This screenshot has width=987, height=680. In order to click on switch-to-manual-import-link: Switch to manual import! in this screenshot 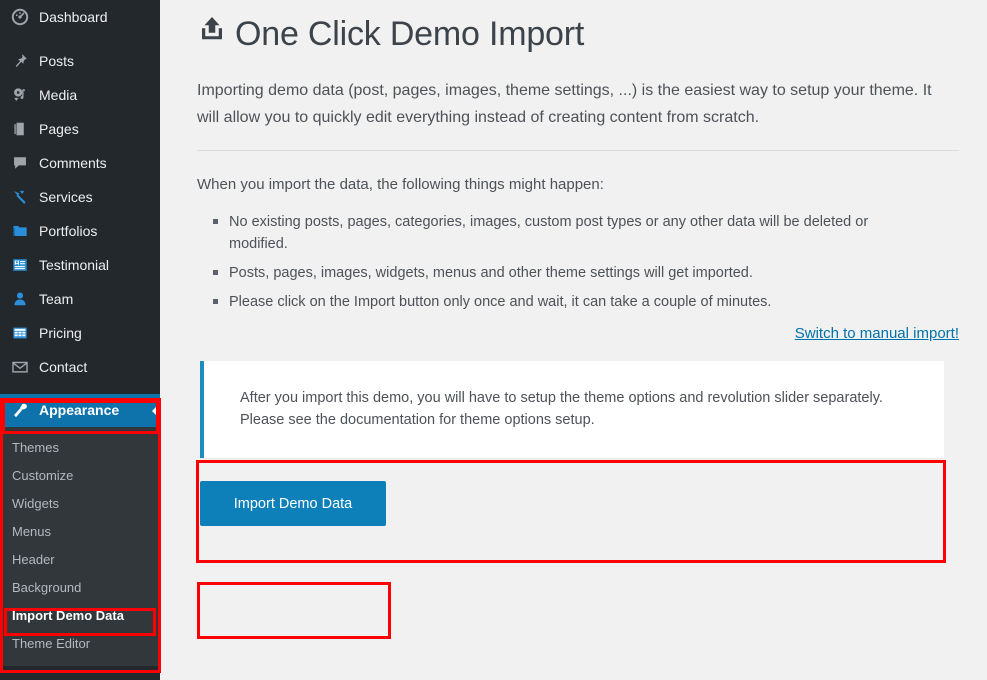, I will do `click(877, 333)`.